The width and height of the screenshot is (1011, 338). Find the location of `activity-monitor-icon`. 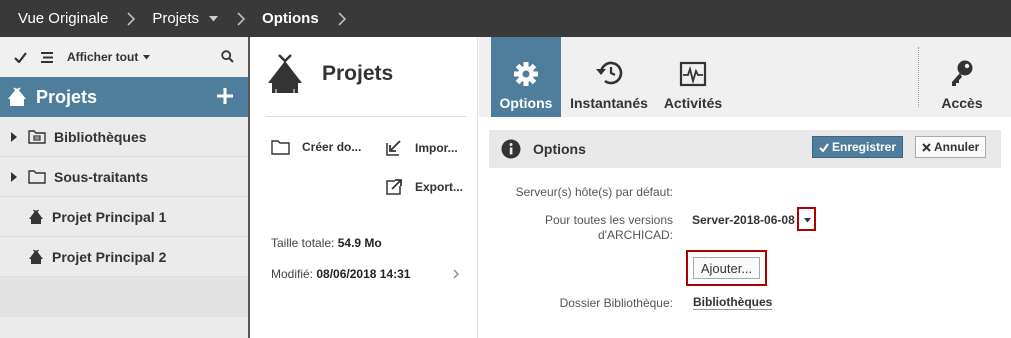

activity-monitor-icon is located at coordinates (693, 74).